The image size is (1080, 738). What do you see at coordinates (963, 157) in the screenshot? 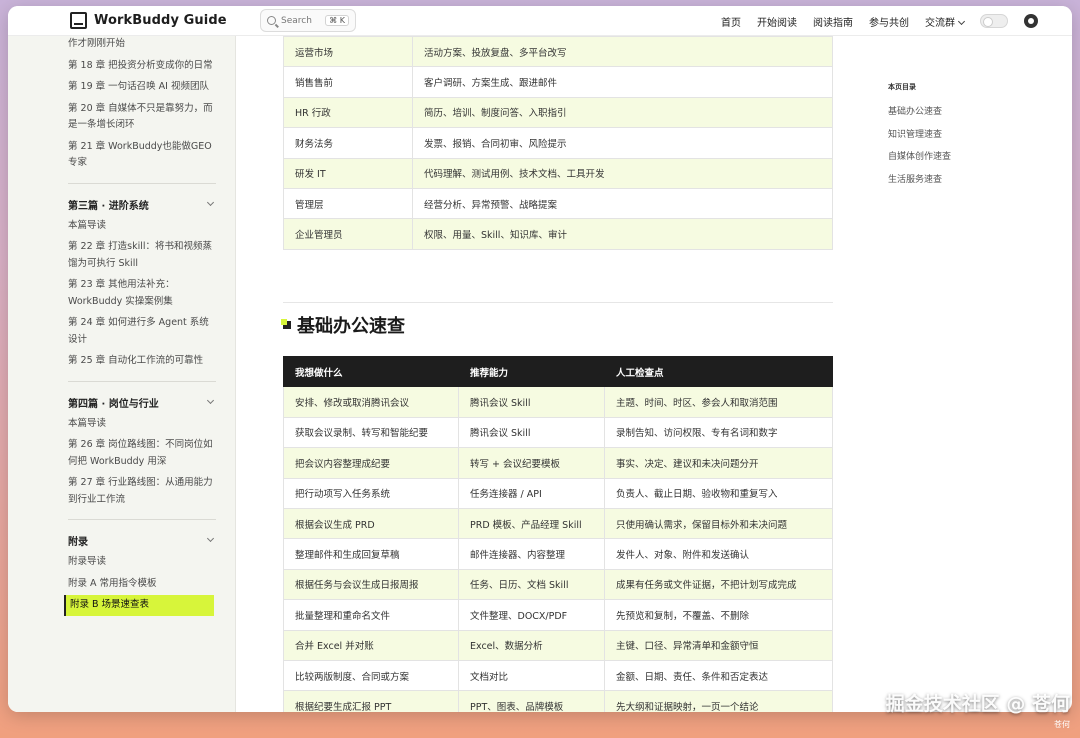
I see `toc-item: 自媒体创作速查` at bounding box center [963, 157].